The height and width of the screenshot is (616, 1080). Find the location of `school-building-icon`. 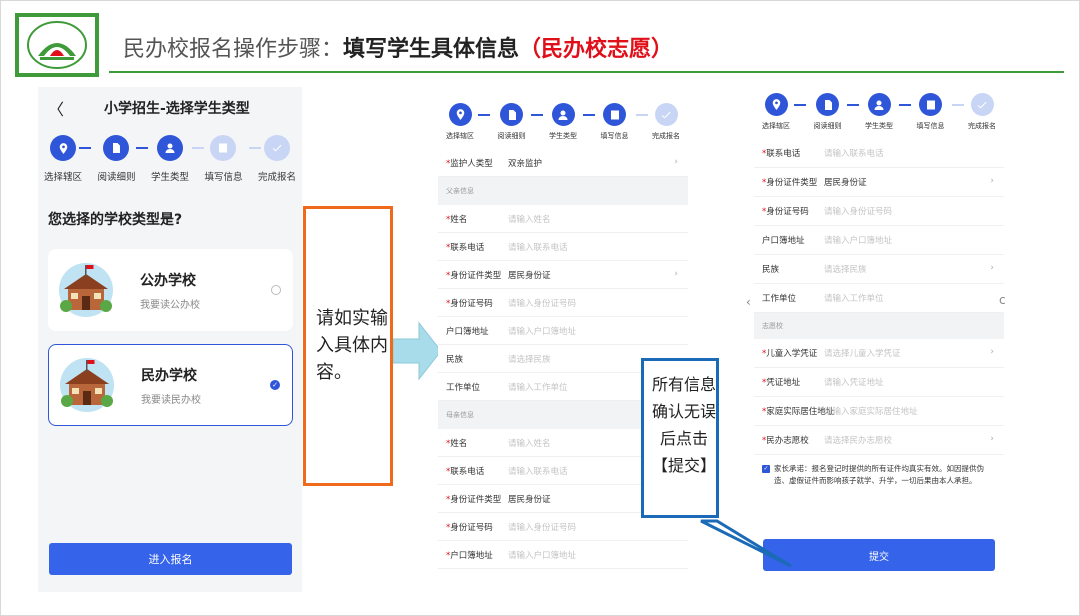

school-building-icon is located at coordinates (86, 290).